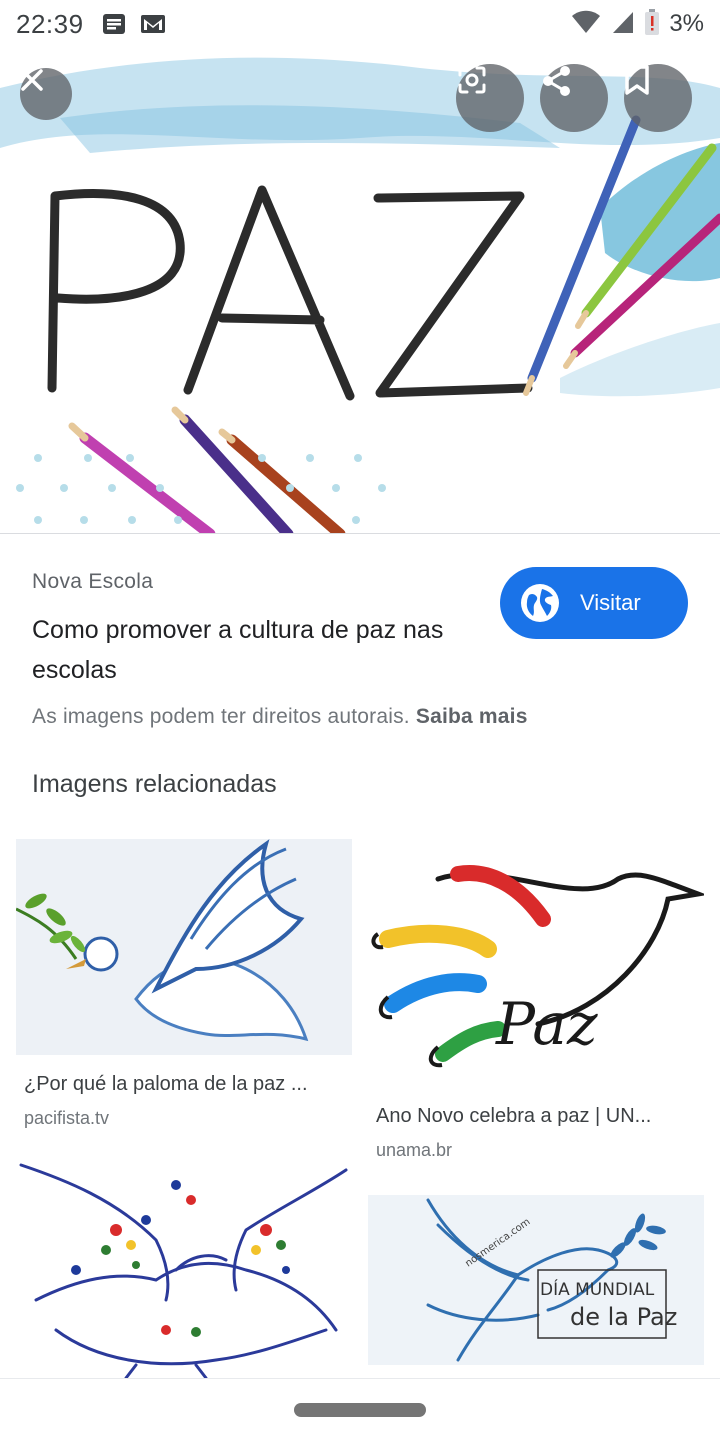 The height and width of the screenshot is (1440, 720). Describe the element at coordinates (32, 80) in the screenshot. I see `close-icon` at that location.